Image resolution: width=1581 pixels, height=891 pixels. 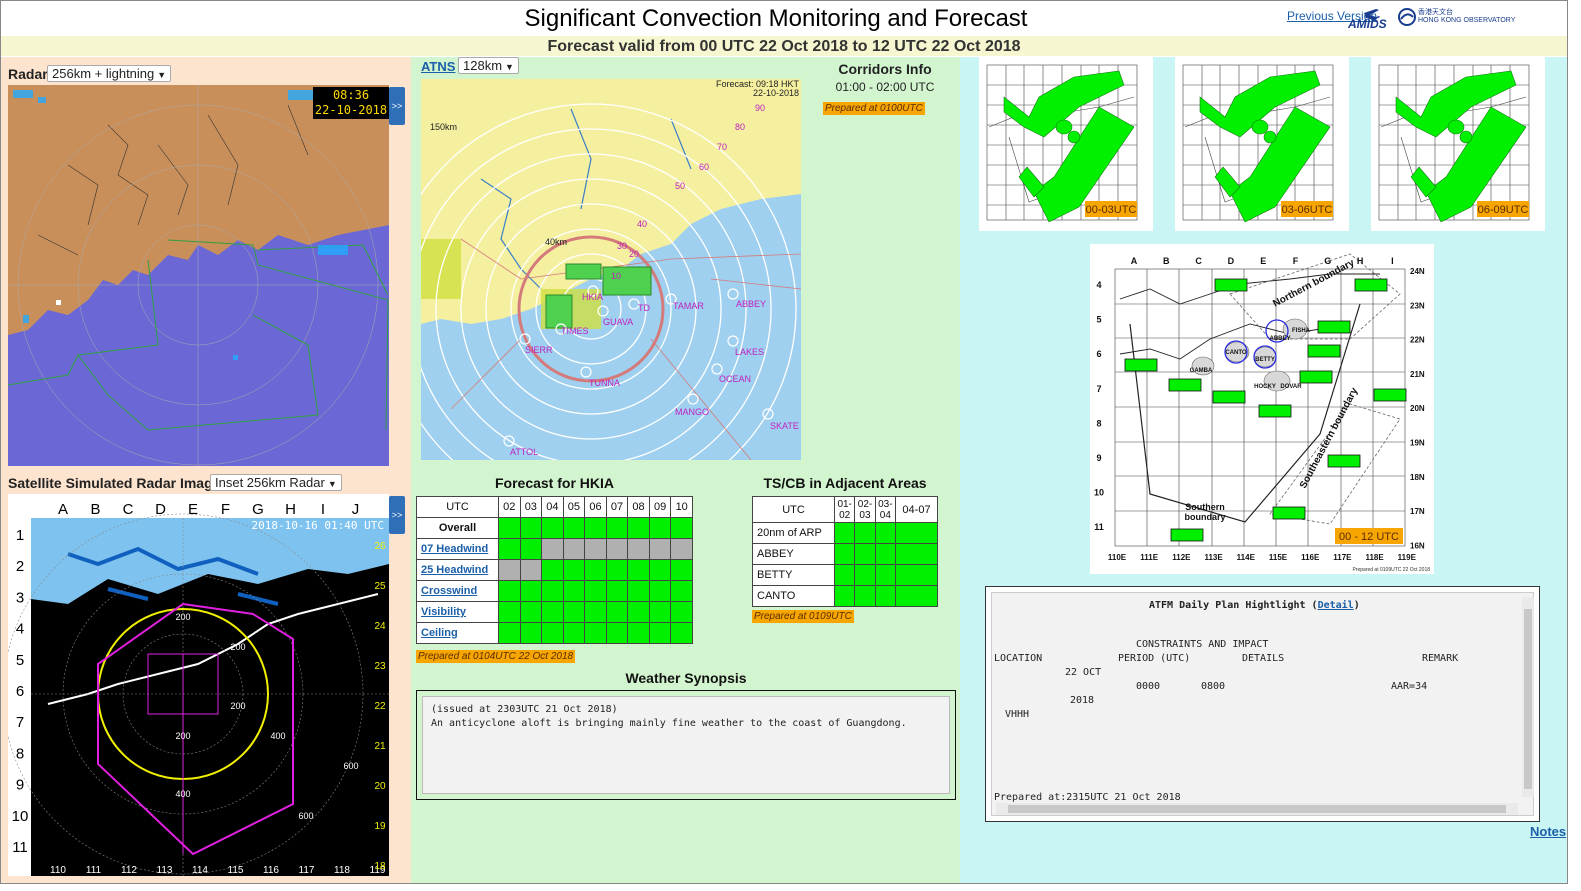 I want to click on radar-expand-button: >>, so click(x=397, y=106).